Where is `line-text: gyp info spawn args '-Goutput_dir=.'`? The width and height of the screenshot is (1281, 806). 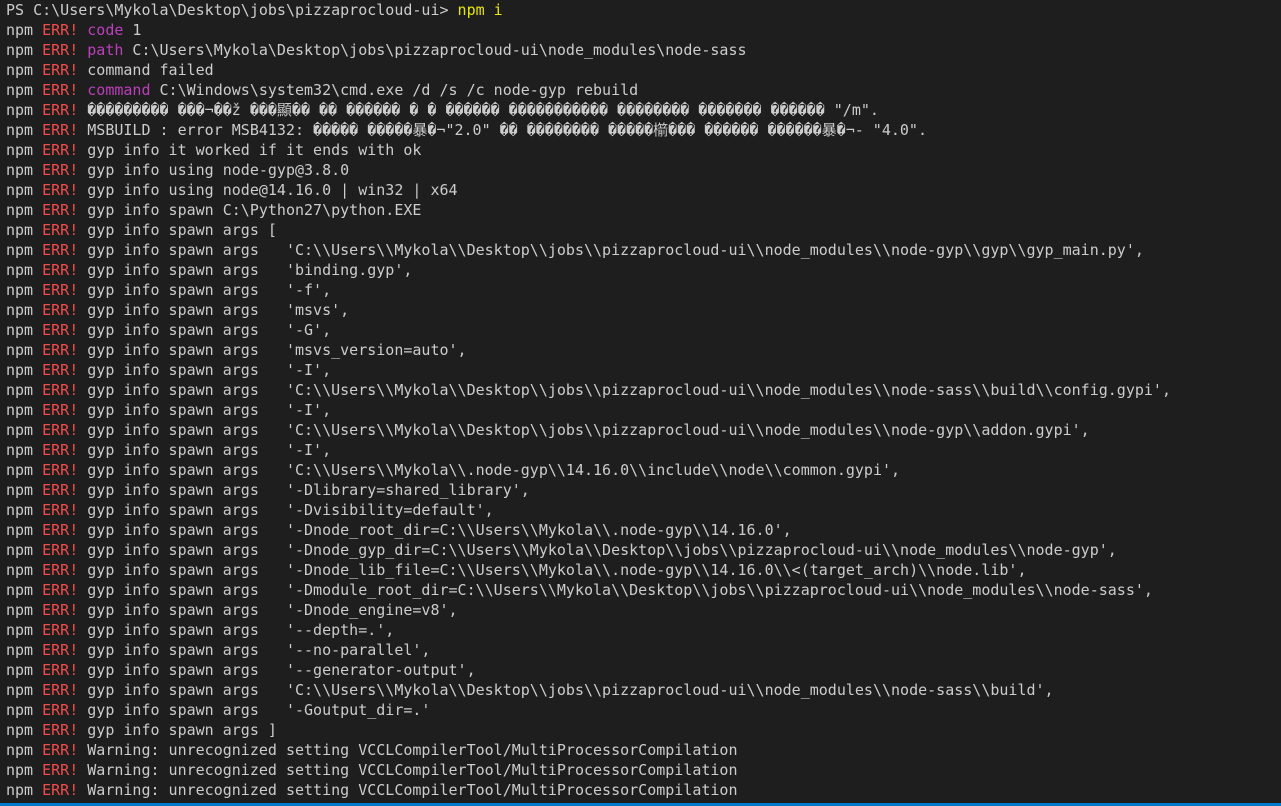
line-text: gyp info spawn args '-Goutput_dir=.' is located at coordinates (254, 710).